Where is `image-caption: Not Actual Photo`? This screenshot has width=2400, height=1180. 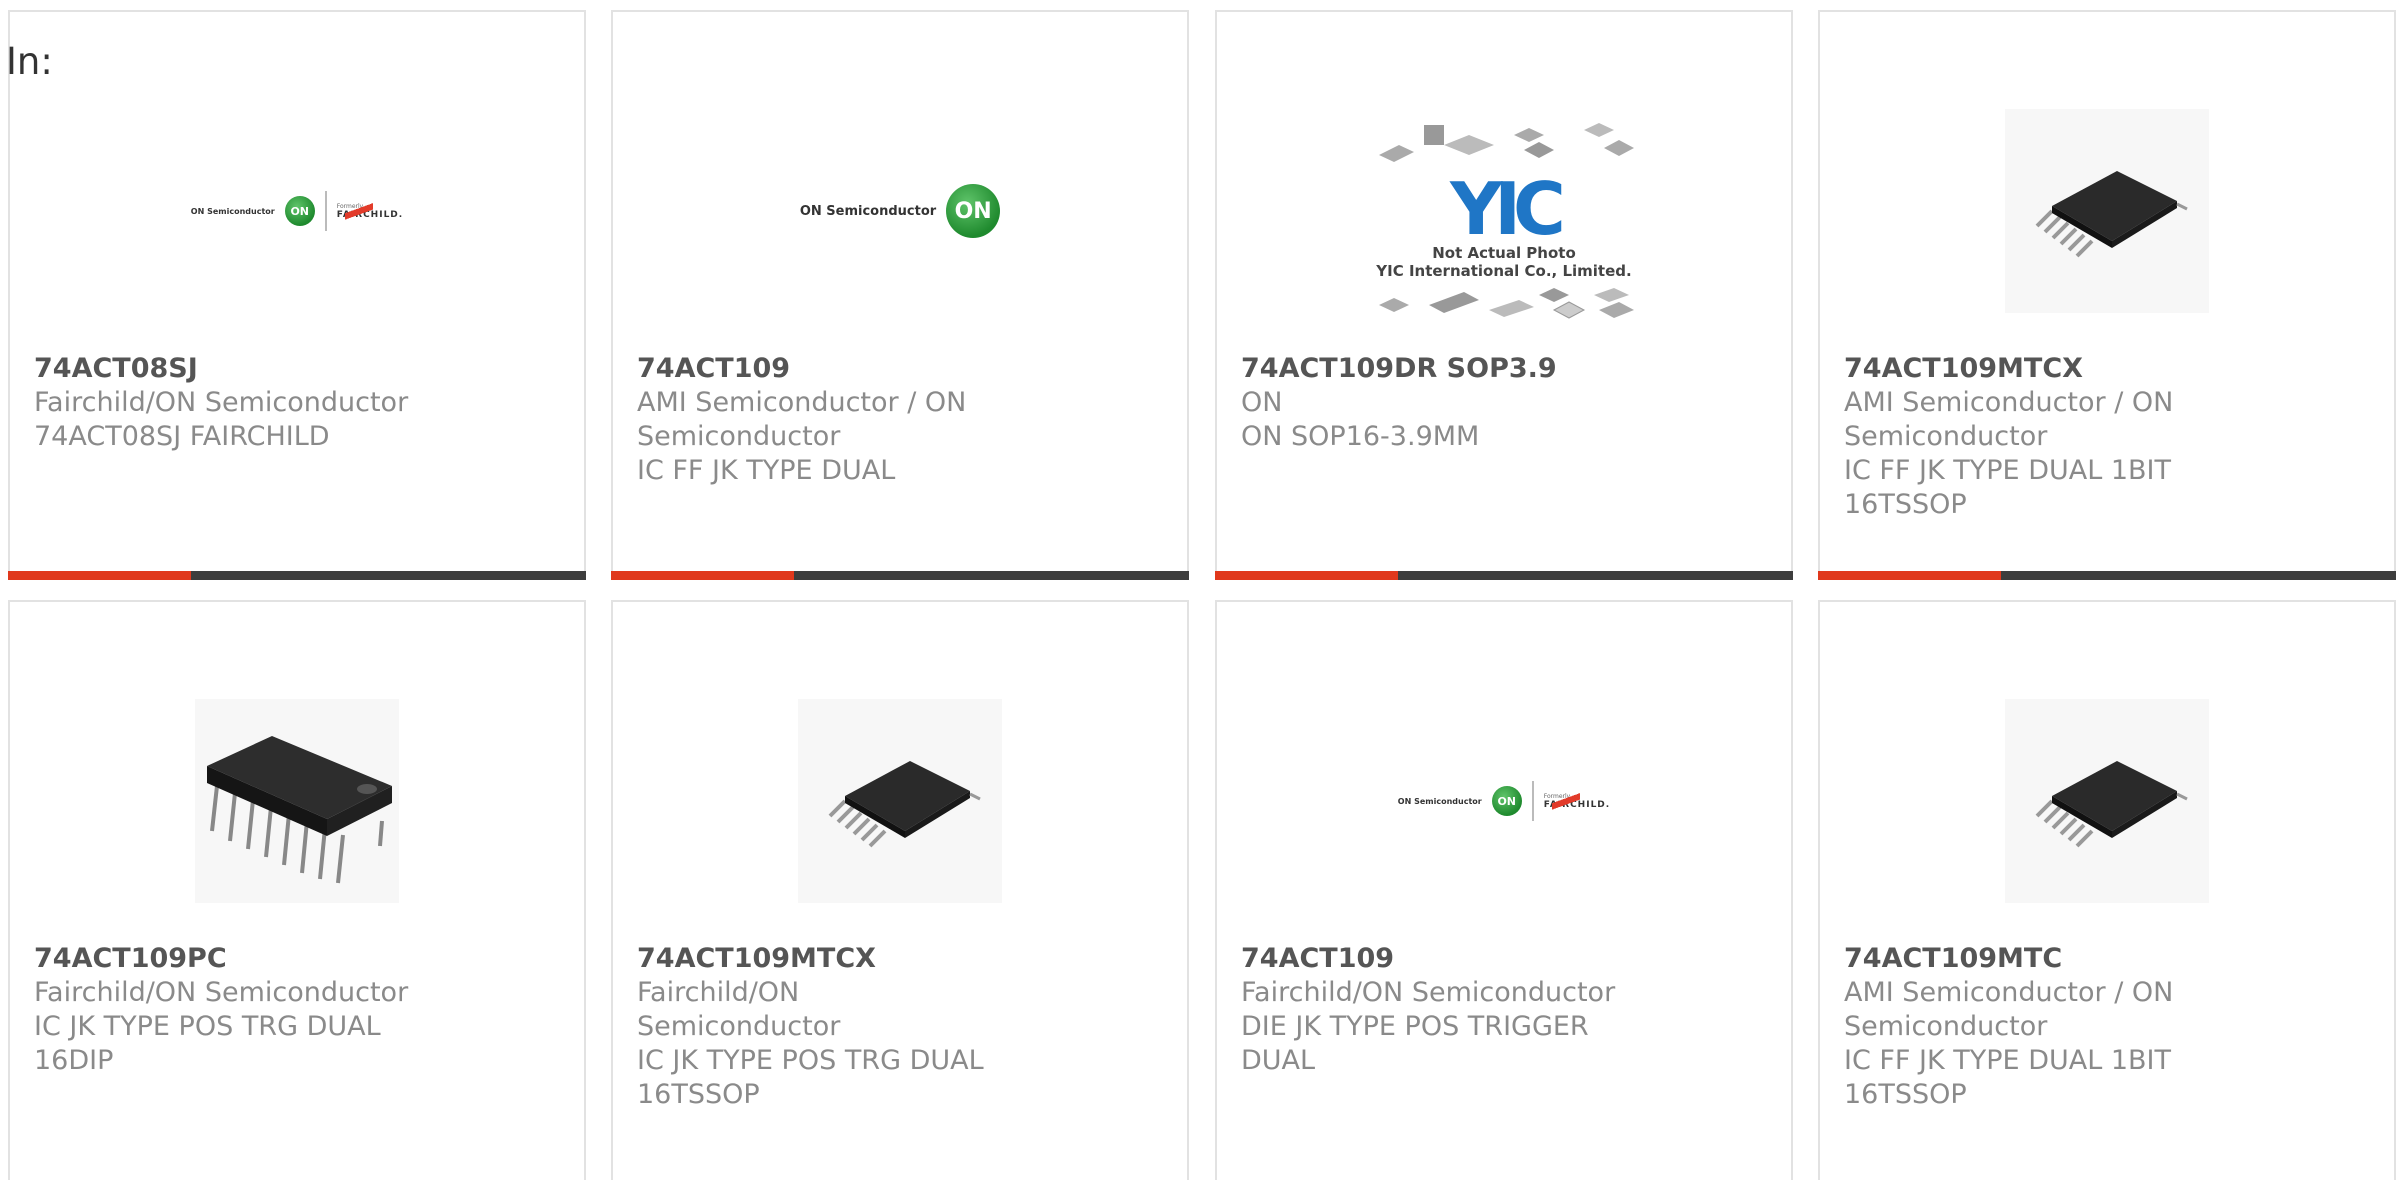 image-caption: Not Actual Photo is located at coordinates (1504, 253).